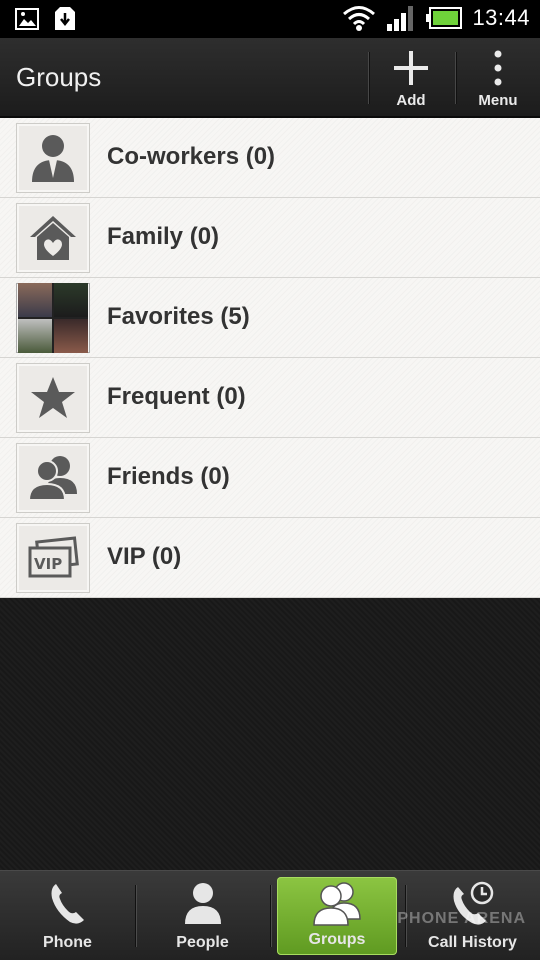 The width and height of the screenshot is (540, 960). What do you see at coordinates (59, 77) in the screenshot?
I see `page-title: Groups` at bounding box center [59, 77].